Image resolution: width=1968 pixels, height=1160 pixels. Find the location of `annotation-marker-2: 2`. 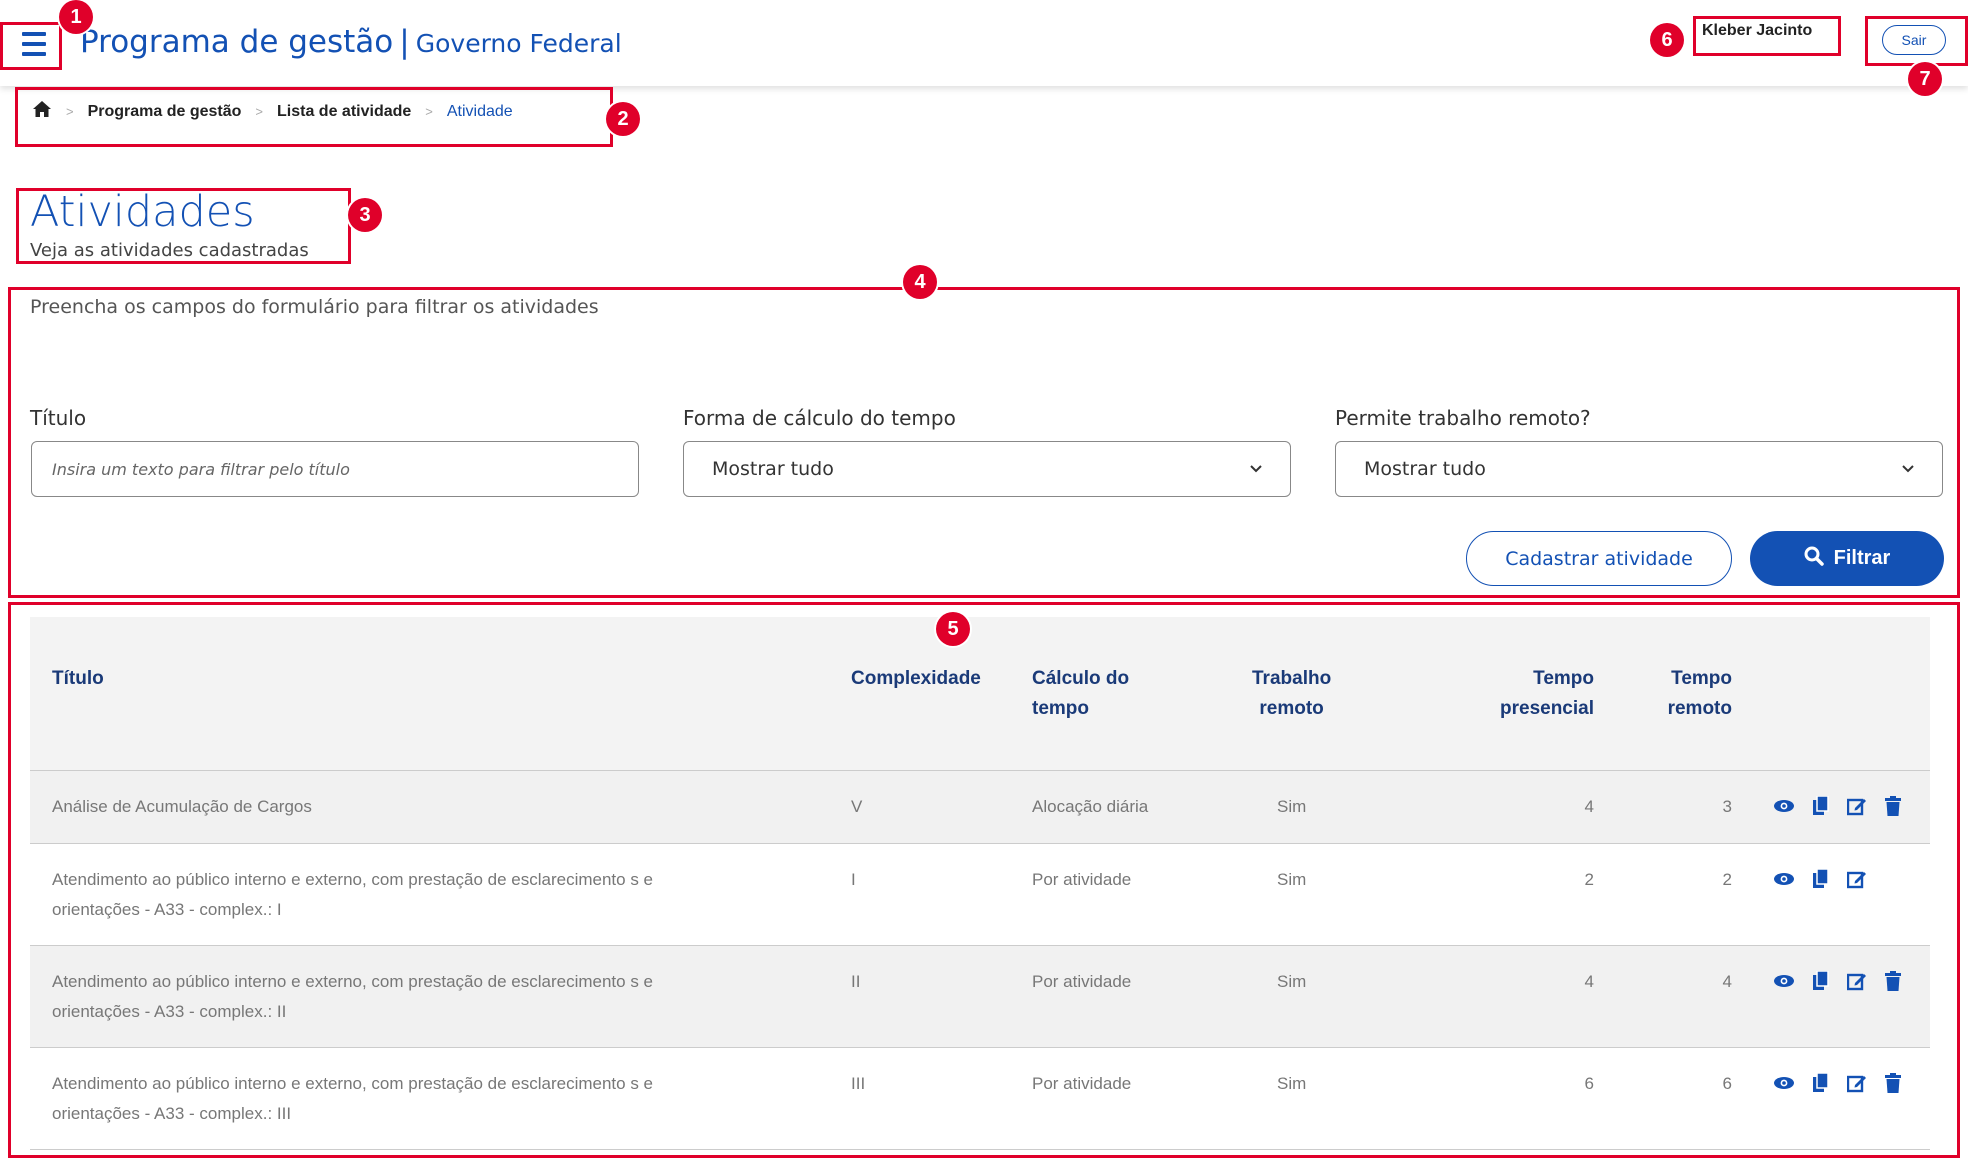

annotation-marker-2: 2 is located at coordinates (623, 119).